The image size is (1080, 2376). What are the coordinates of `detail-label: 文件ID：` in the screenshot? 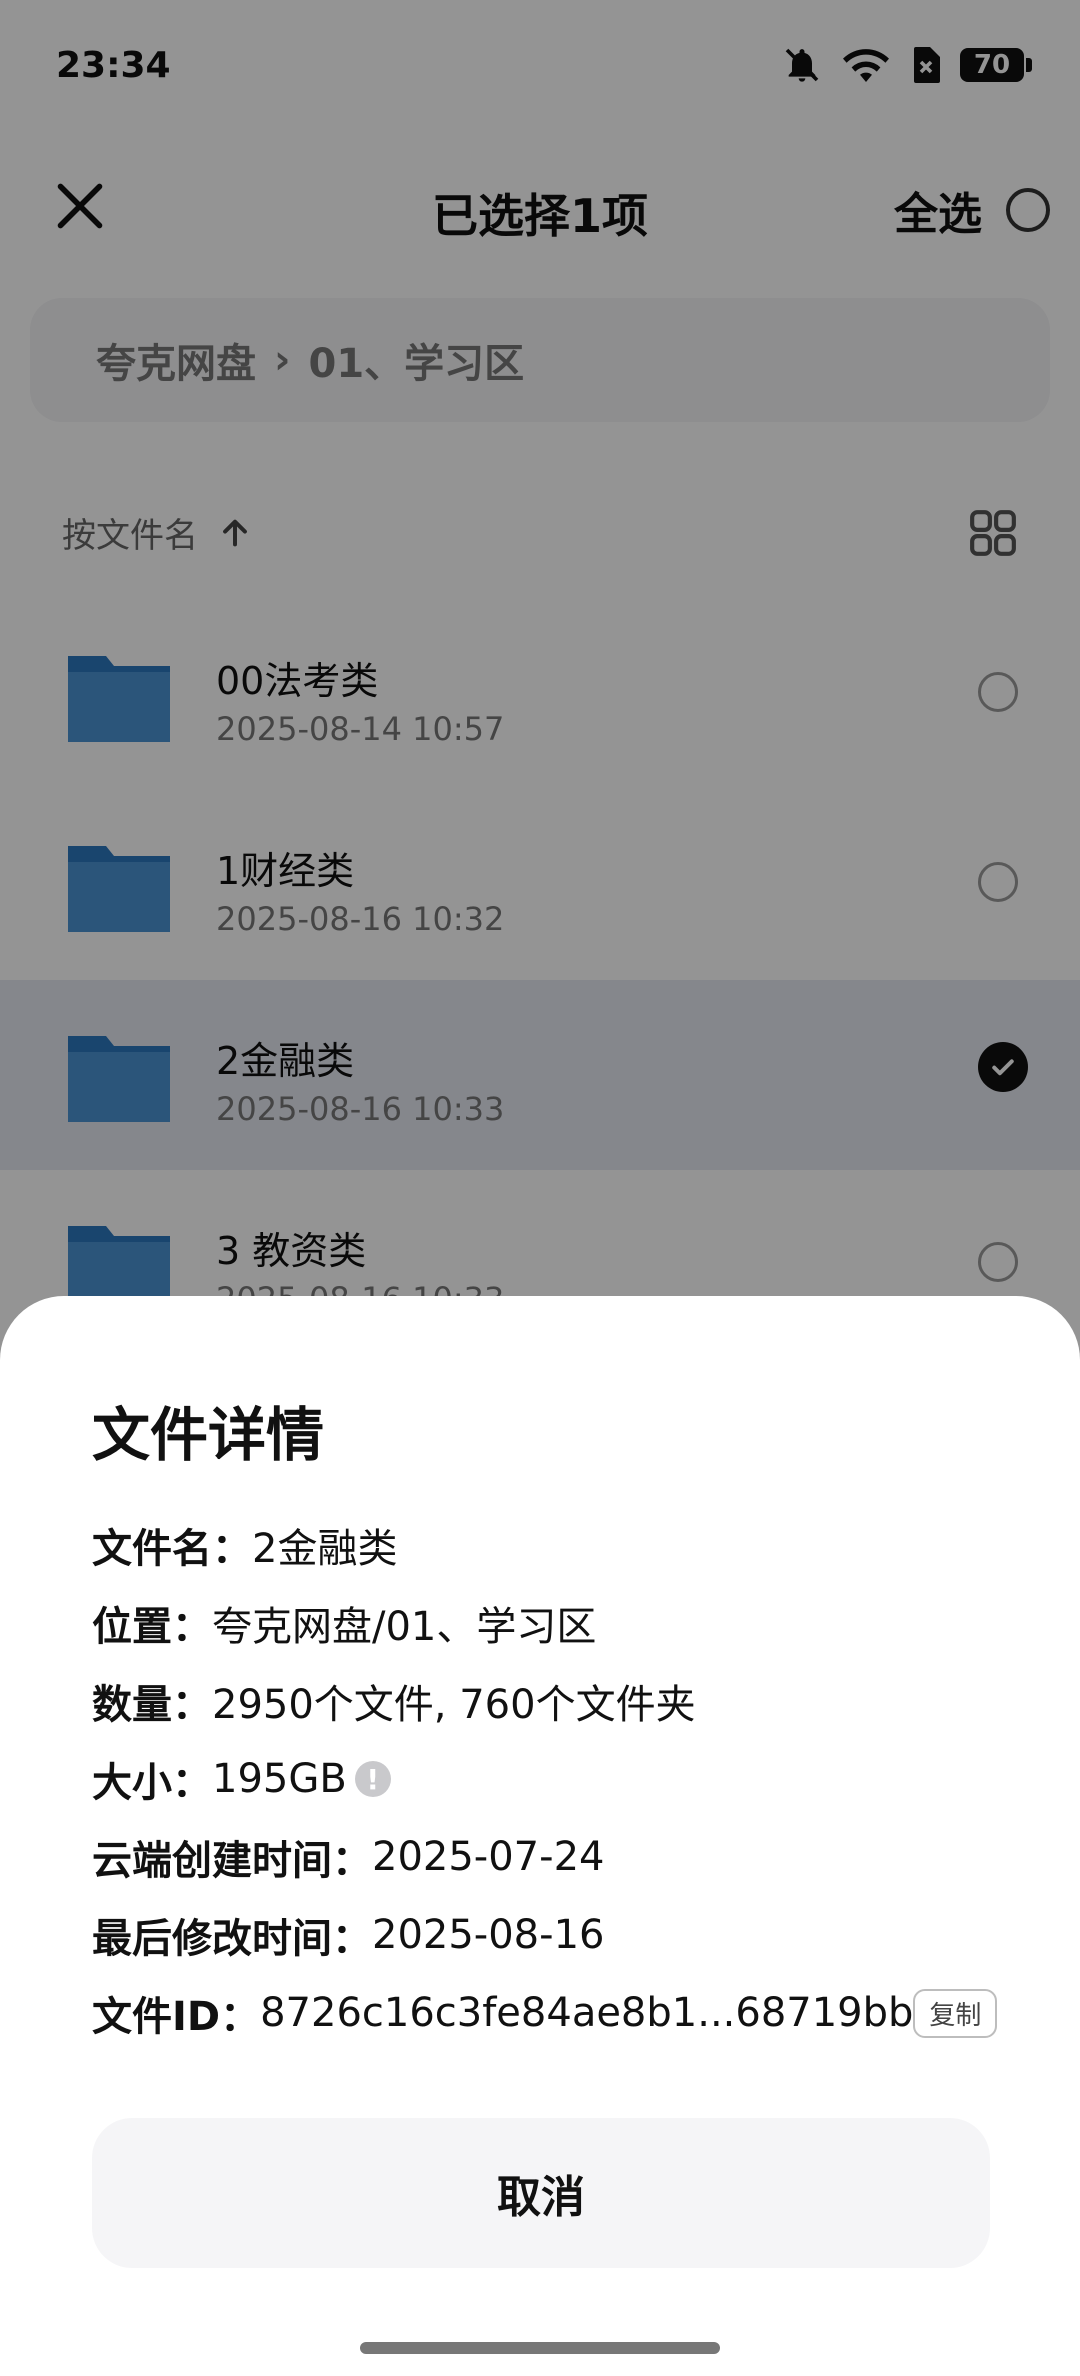 It's located at (176, 2017).